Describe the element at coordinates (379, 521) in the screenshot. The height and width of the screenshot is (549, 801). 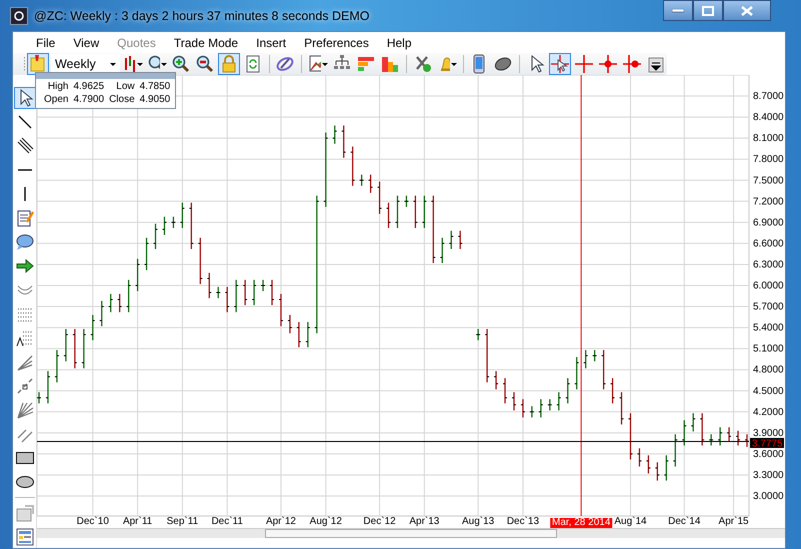
I see `axis-label: Dec`12` at that location.